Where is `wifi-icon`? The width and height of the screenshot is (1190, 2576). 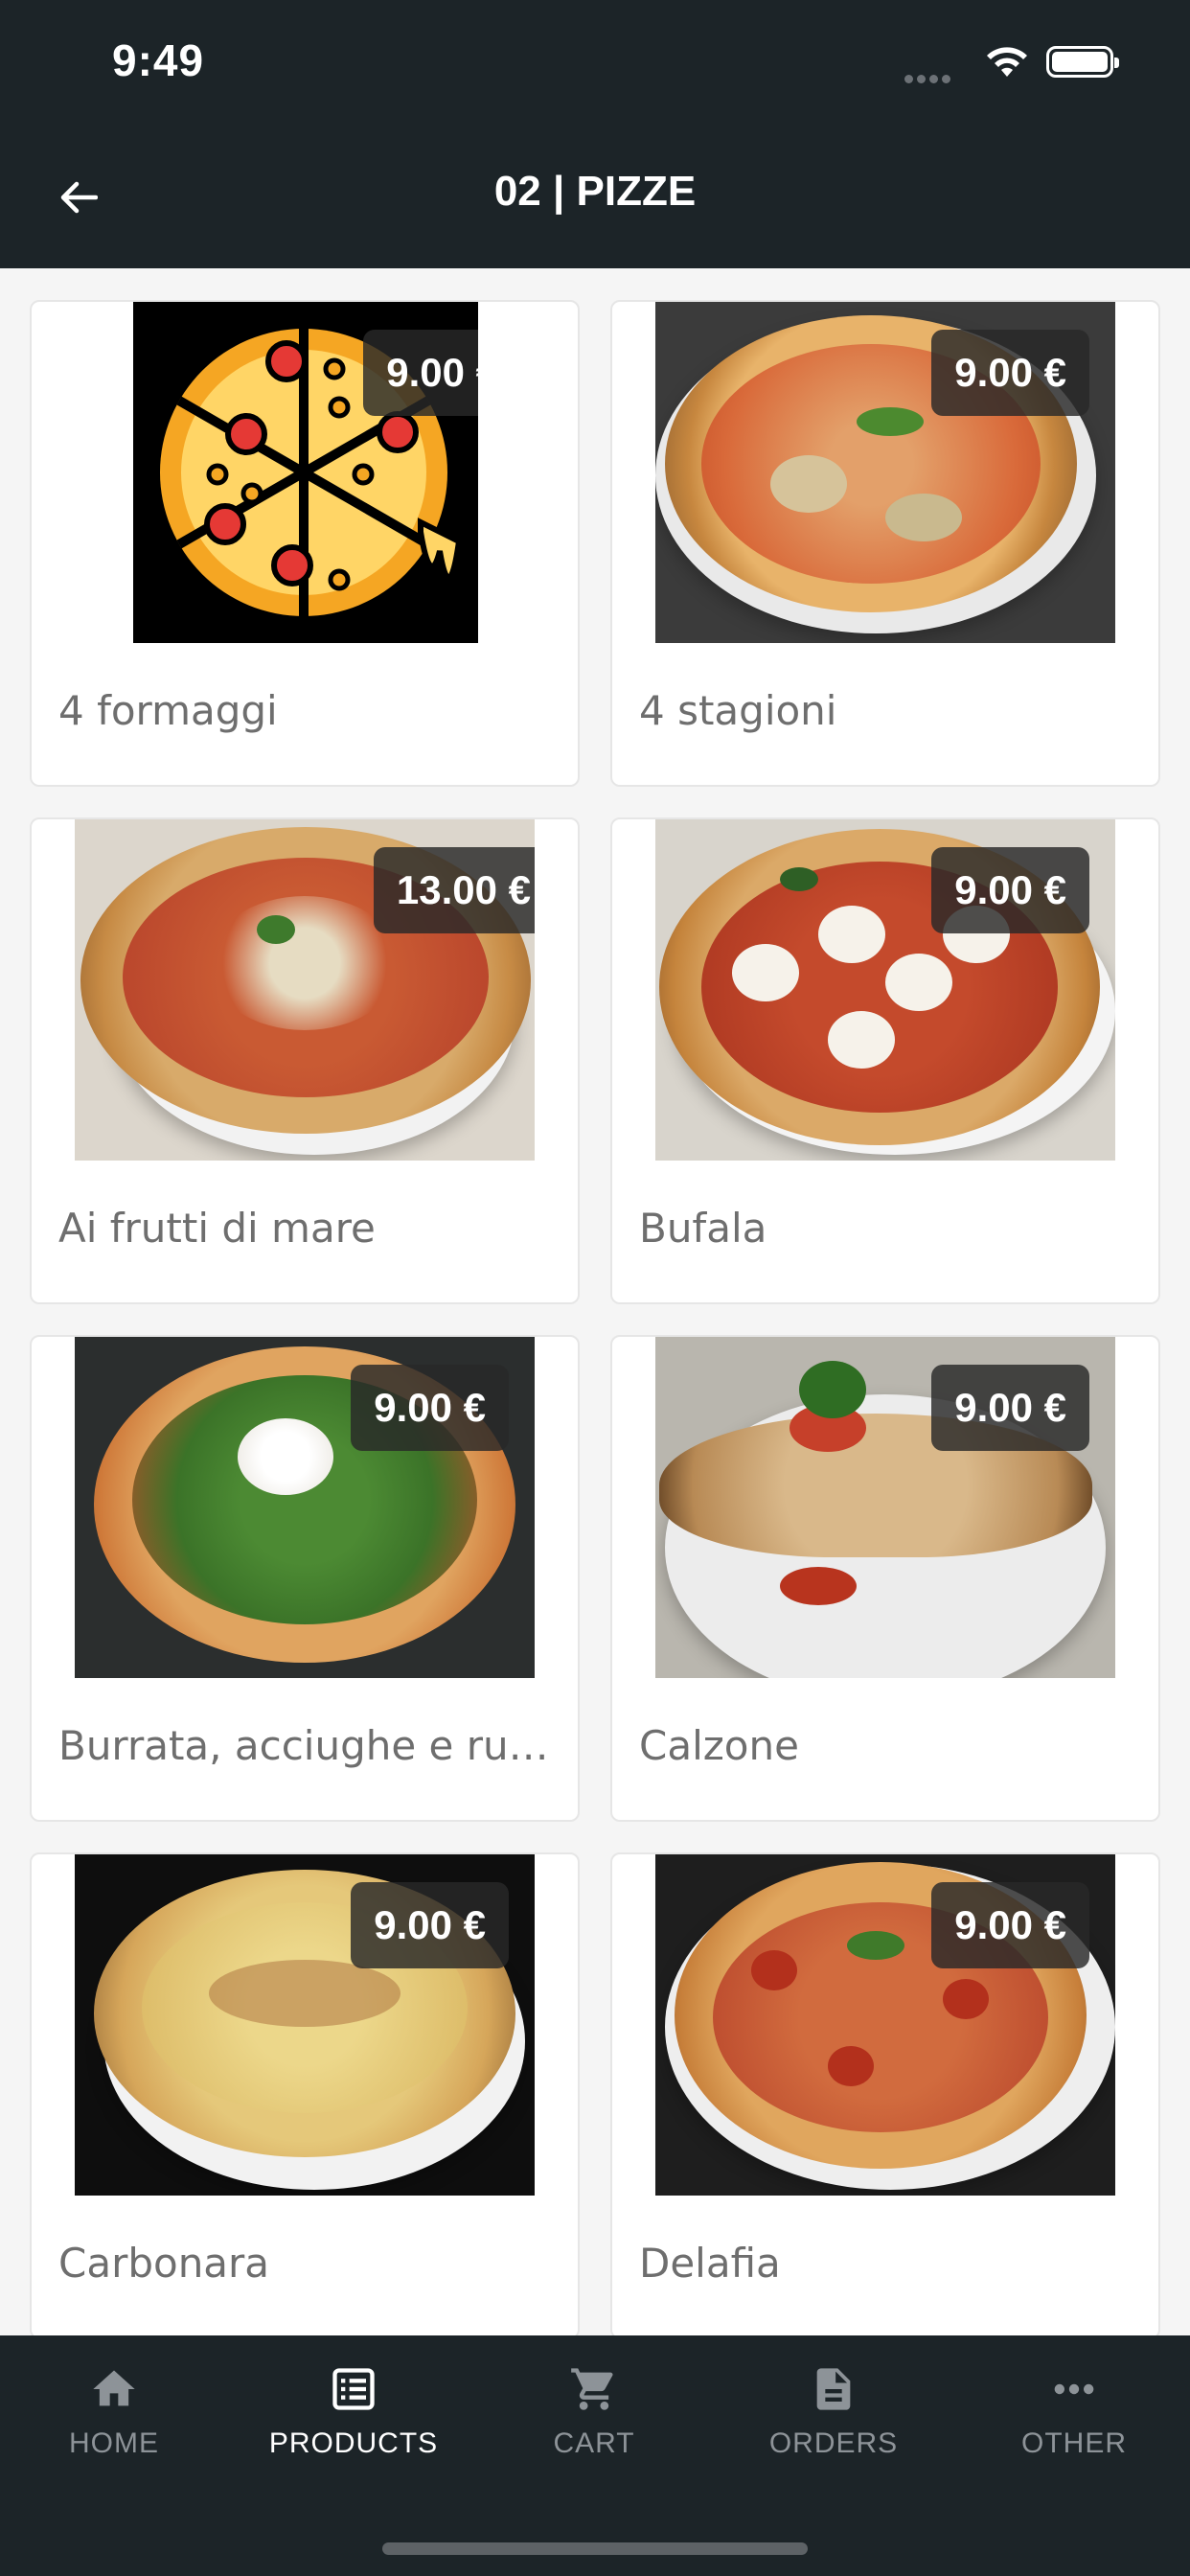
wifi-icon is located at coordinates (1007, 62).